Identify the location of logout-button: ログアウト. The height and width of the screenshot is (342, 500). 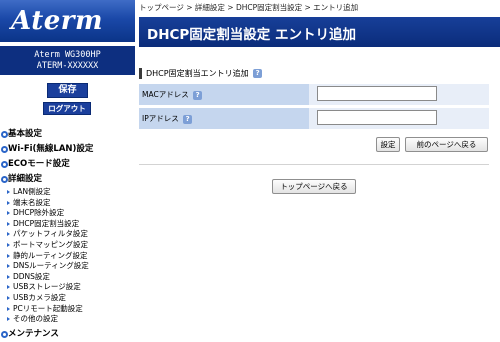
(67, 108).